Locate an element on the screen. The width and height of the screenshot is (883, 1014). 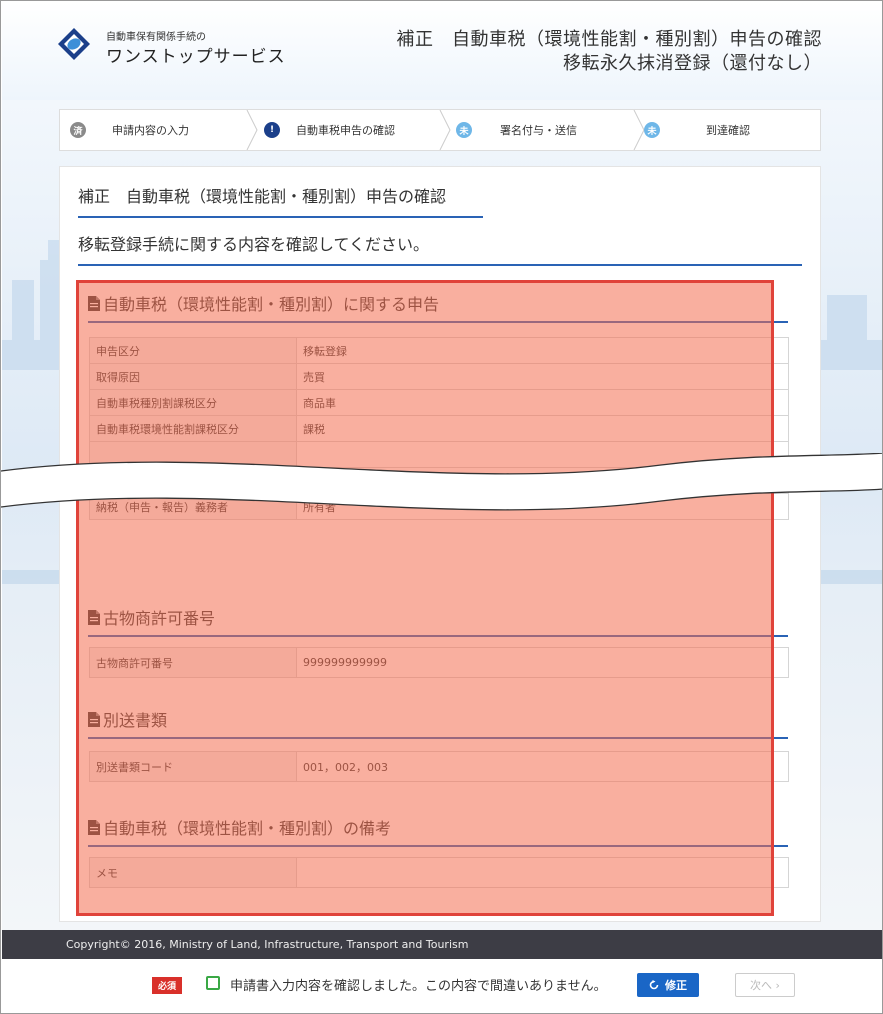
section-remarks-title-text: 自動車税（環境性能割・種別割）の備考 is located at coordinates (247, 828).